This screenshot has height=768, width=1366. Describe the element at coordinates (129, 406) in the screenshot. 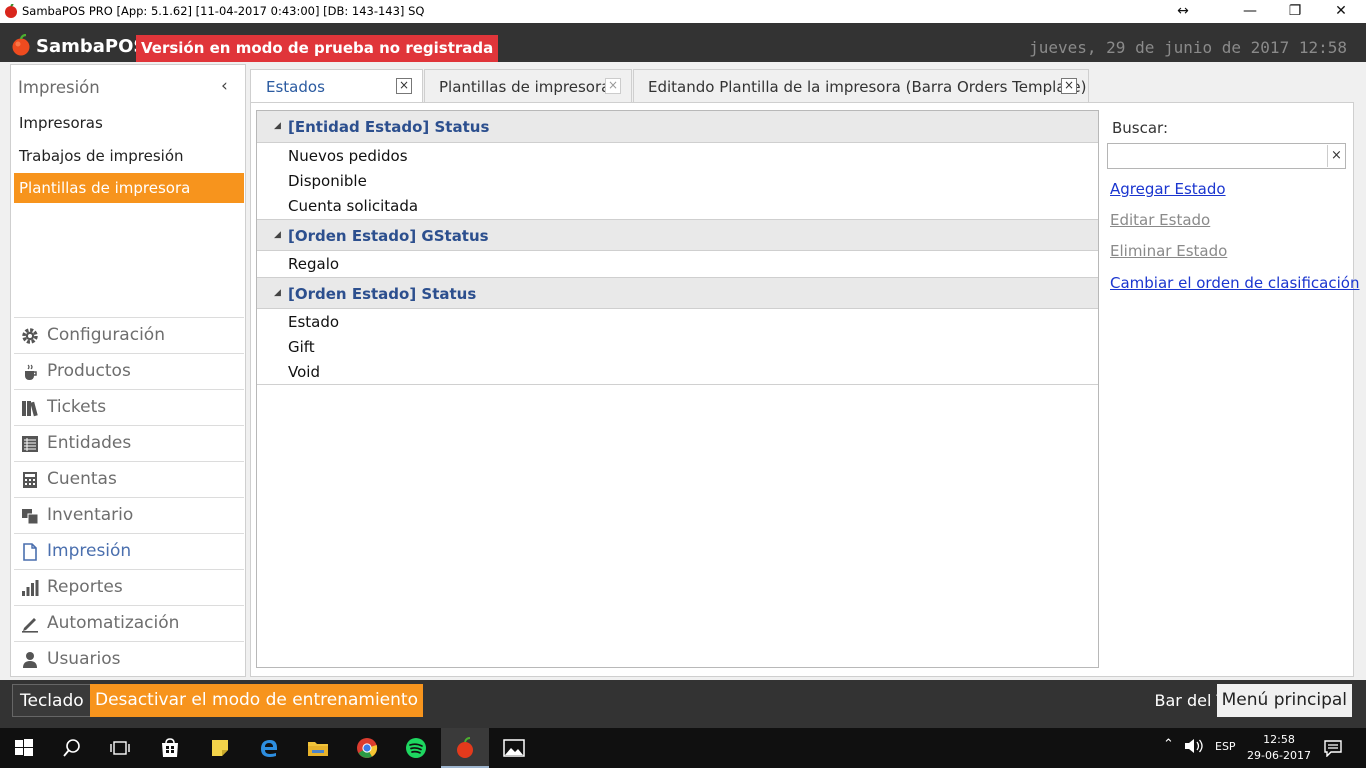

I see `nav-tickets: Tickets` at that location.